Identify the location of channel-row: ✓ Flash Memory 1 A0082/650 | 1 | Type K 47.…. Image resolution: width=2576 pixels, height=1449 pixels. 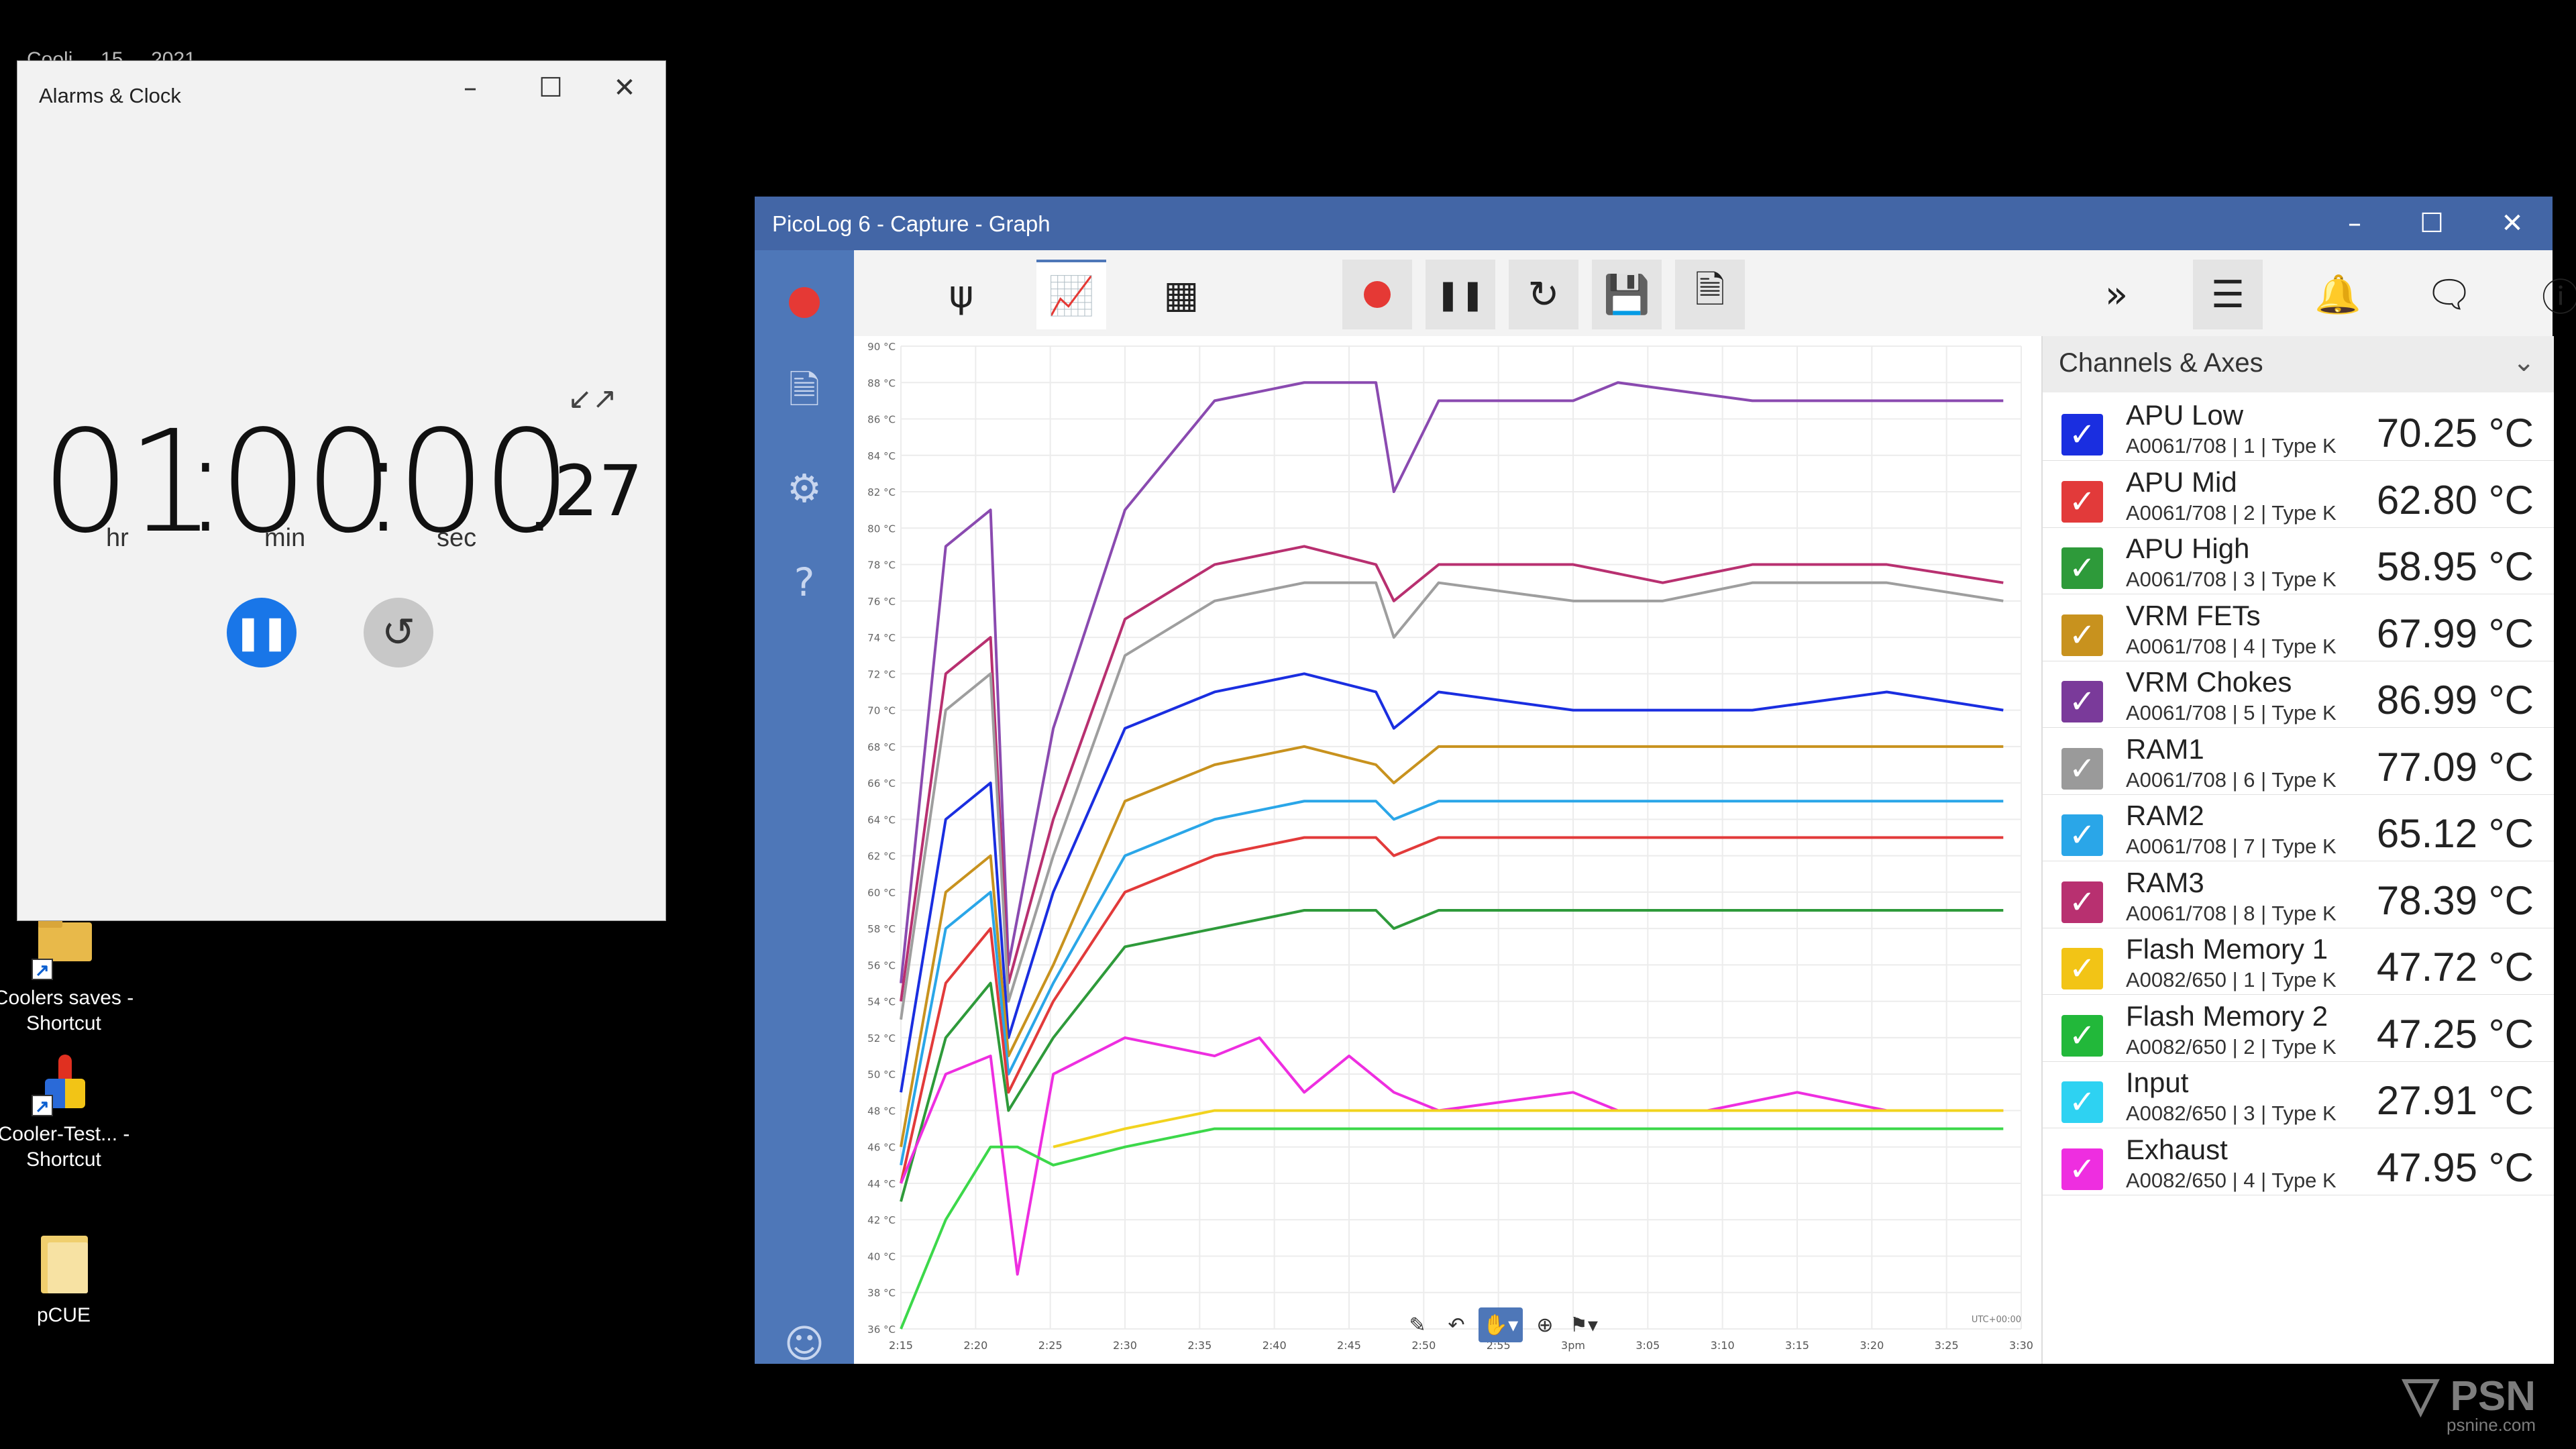
(2298, 961).